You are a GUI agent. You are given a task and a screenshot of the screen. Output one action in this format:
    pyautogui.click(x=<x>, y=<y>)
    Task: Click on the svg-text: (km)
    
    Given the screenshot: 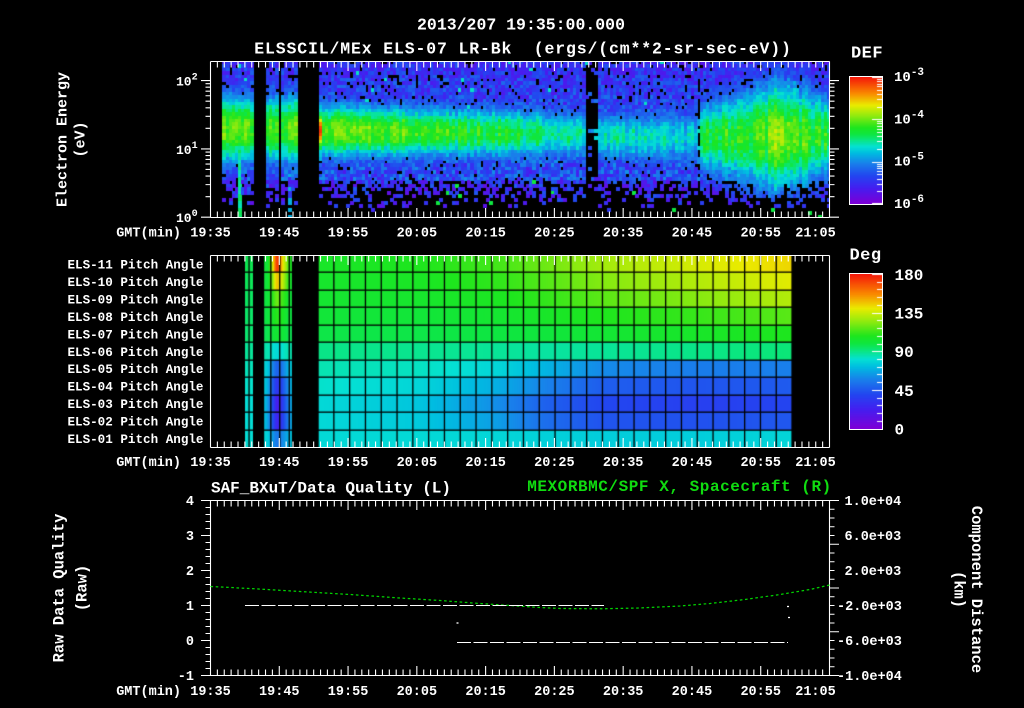 What is the action you would take?
    pyautogui.click(x=959, y=589)
    